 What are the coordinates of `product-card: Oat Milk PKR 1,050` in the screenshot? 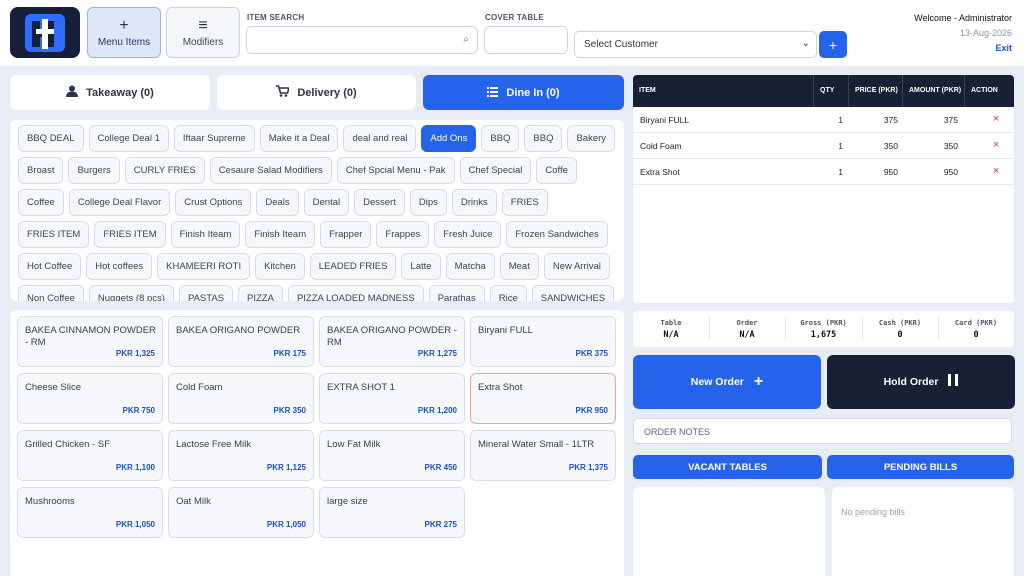 It's located at (241, 512).